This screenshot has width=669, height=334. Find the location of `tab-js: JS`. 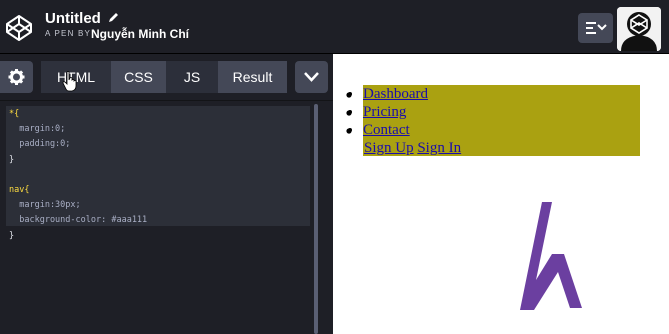

tab-js: JS is located at coordinates (192, 77).